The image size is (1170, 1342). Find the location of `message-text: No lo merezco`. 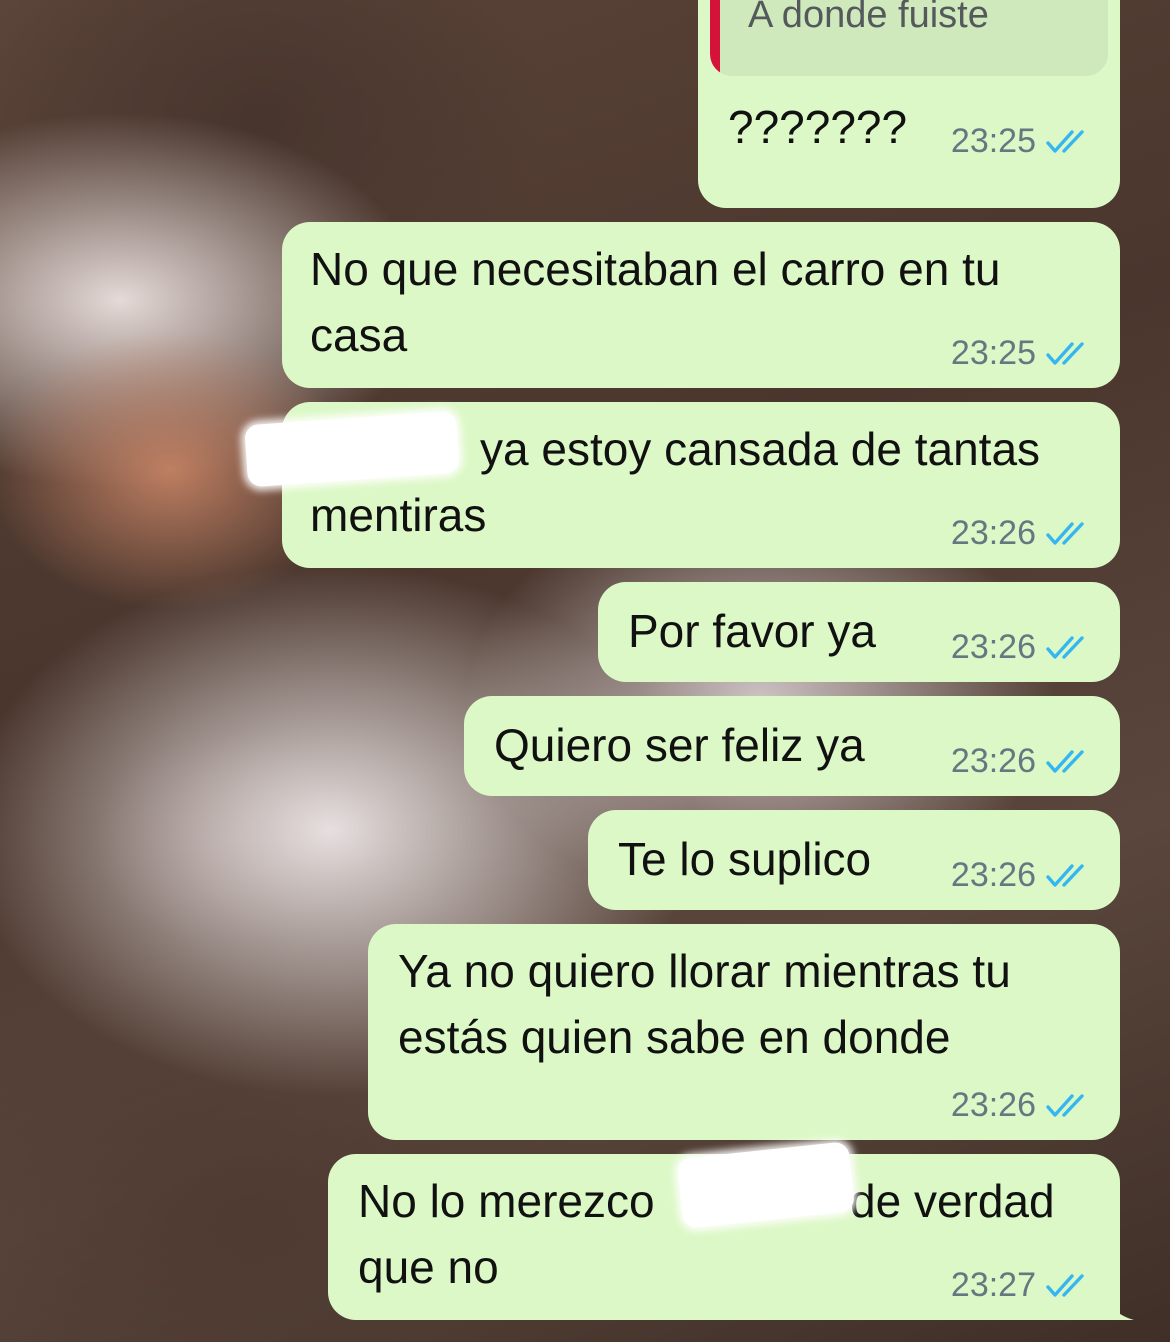

message-text: No lo merezco is located at coordinates (506, 1201).